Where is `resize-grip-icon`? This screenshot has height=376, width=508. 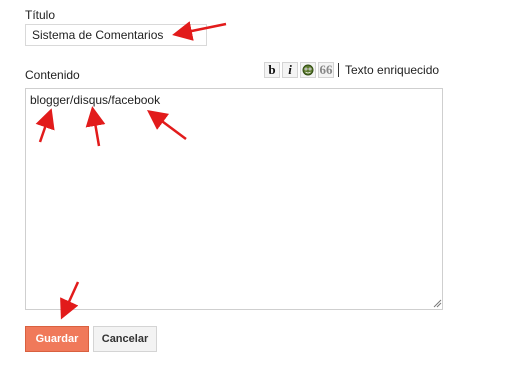 resize-grip-icon is located at coordinates (437, 303).